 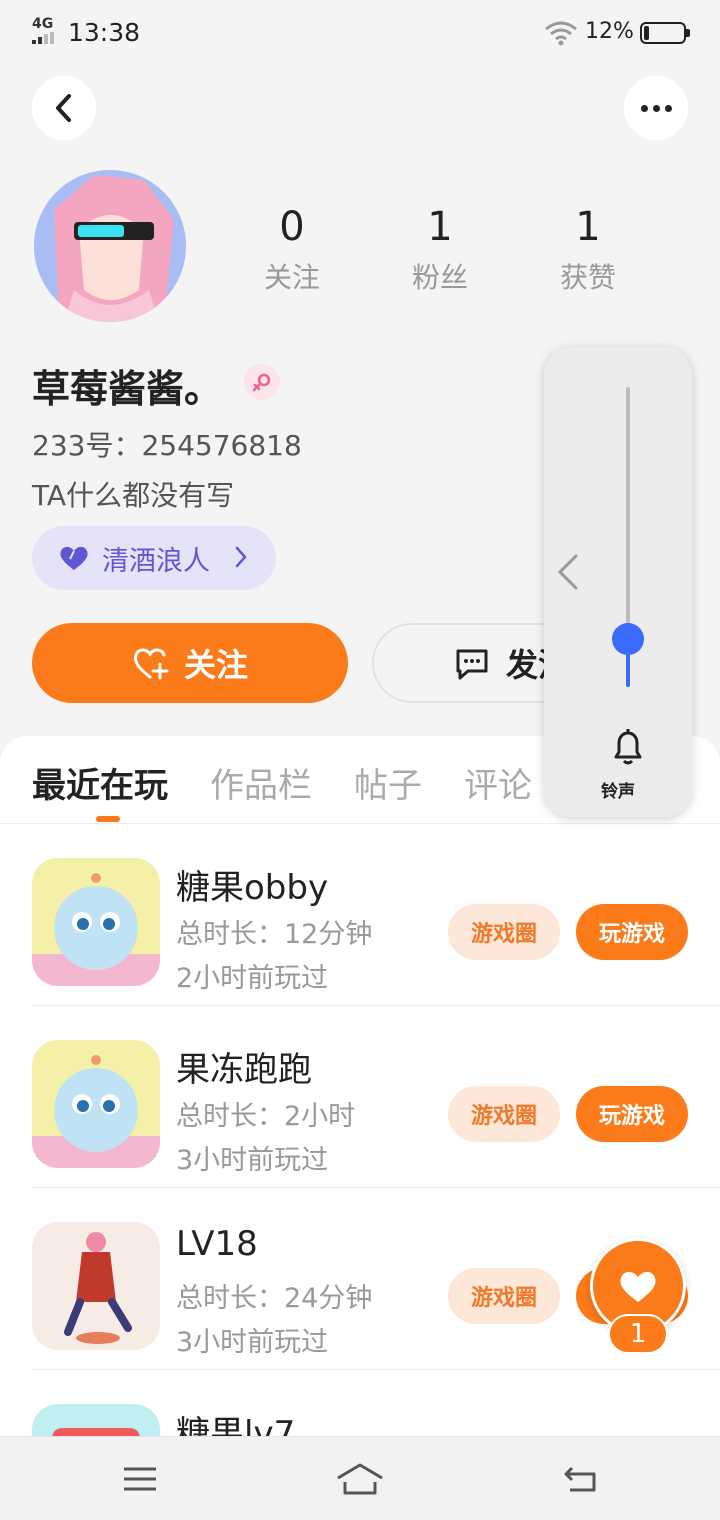 I want to click on tab-works: 作品栏, so click(x=261, y=783).